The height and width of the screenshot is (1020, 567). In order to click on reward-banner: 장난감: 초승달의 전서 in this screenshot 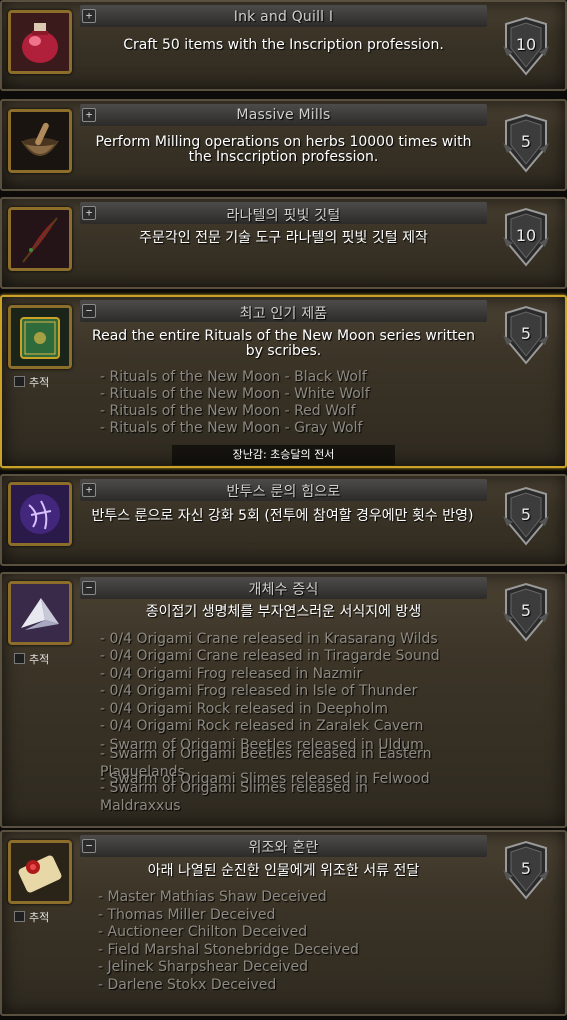, I will do `click(283, 455)`.